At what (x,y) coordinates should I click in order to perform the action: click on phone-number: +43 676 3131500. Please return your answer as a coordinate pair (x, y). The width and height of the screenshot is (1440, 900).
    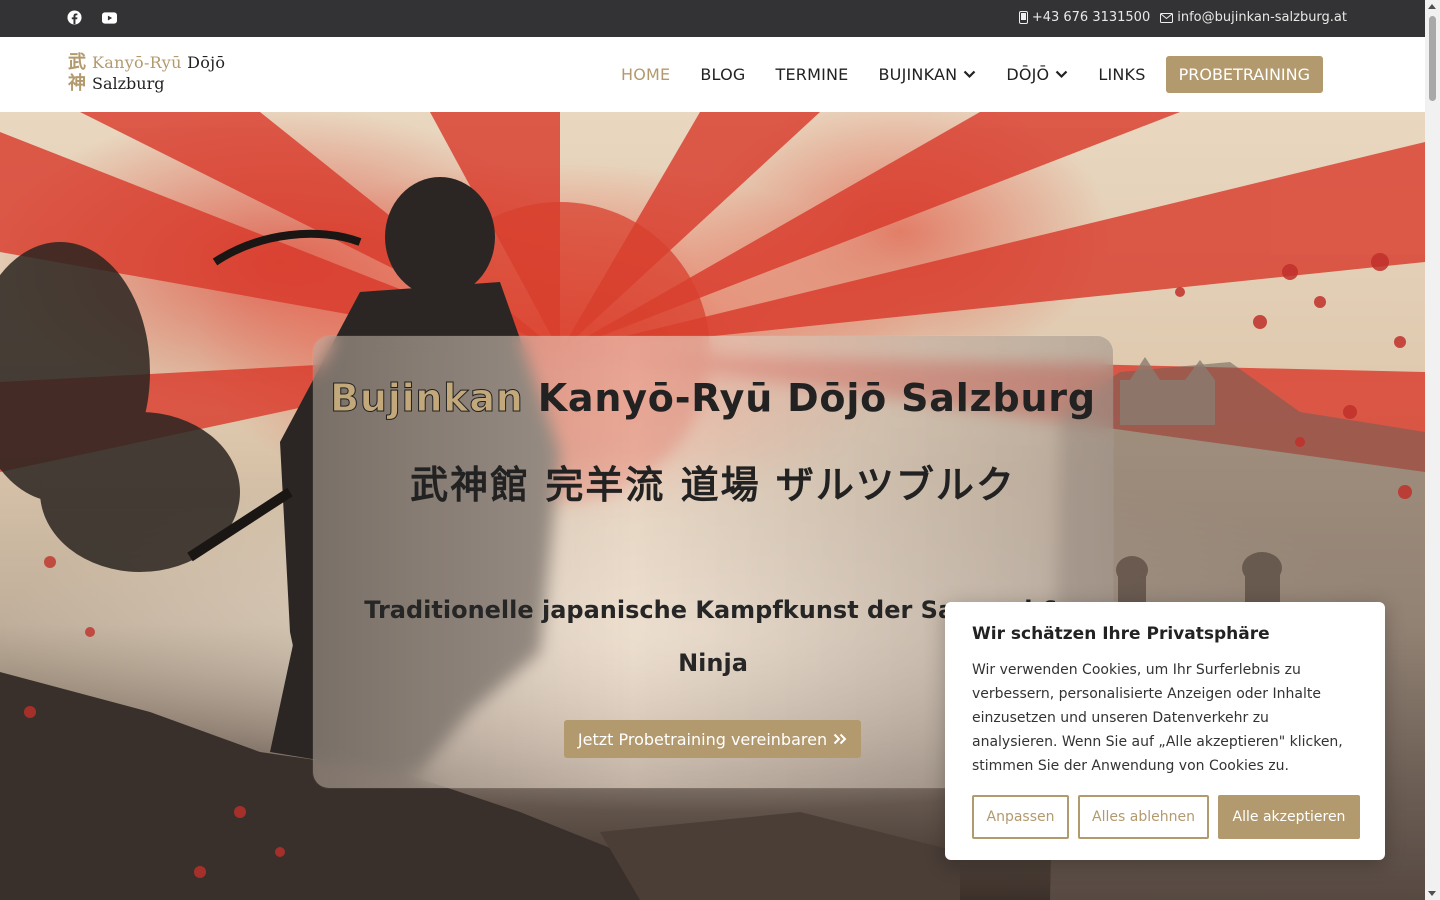
    Looking at the image, I should click on (1091, 17).